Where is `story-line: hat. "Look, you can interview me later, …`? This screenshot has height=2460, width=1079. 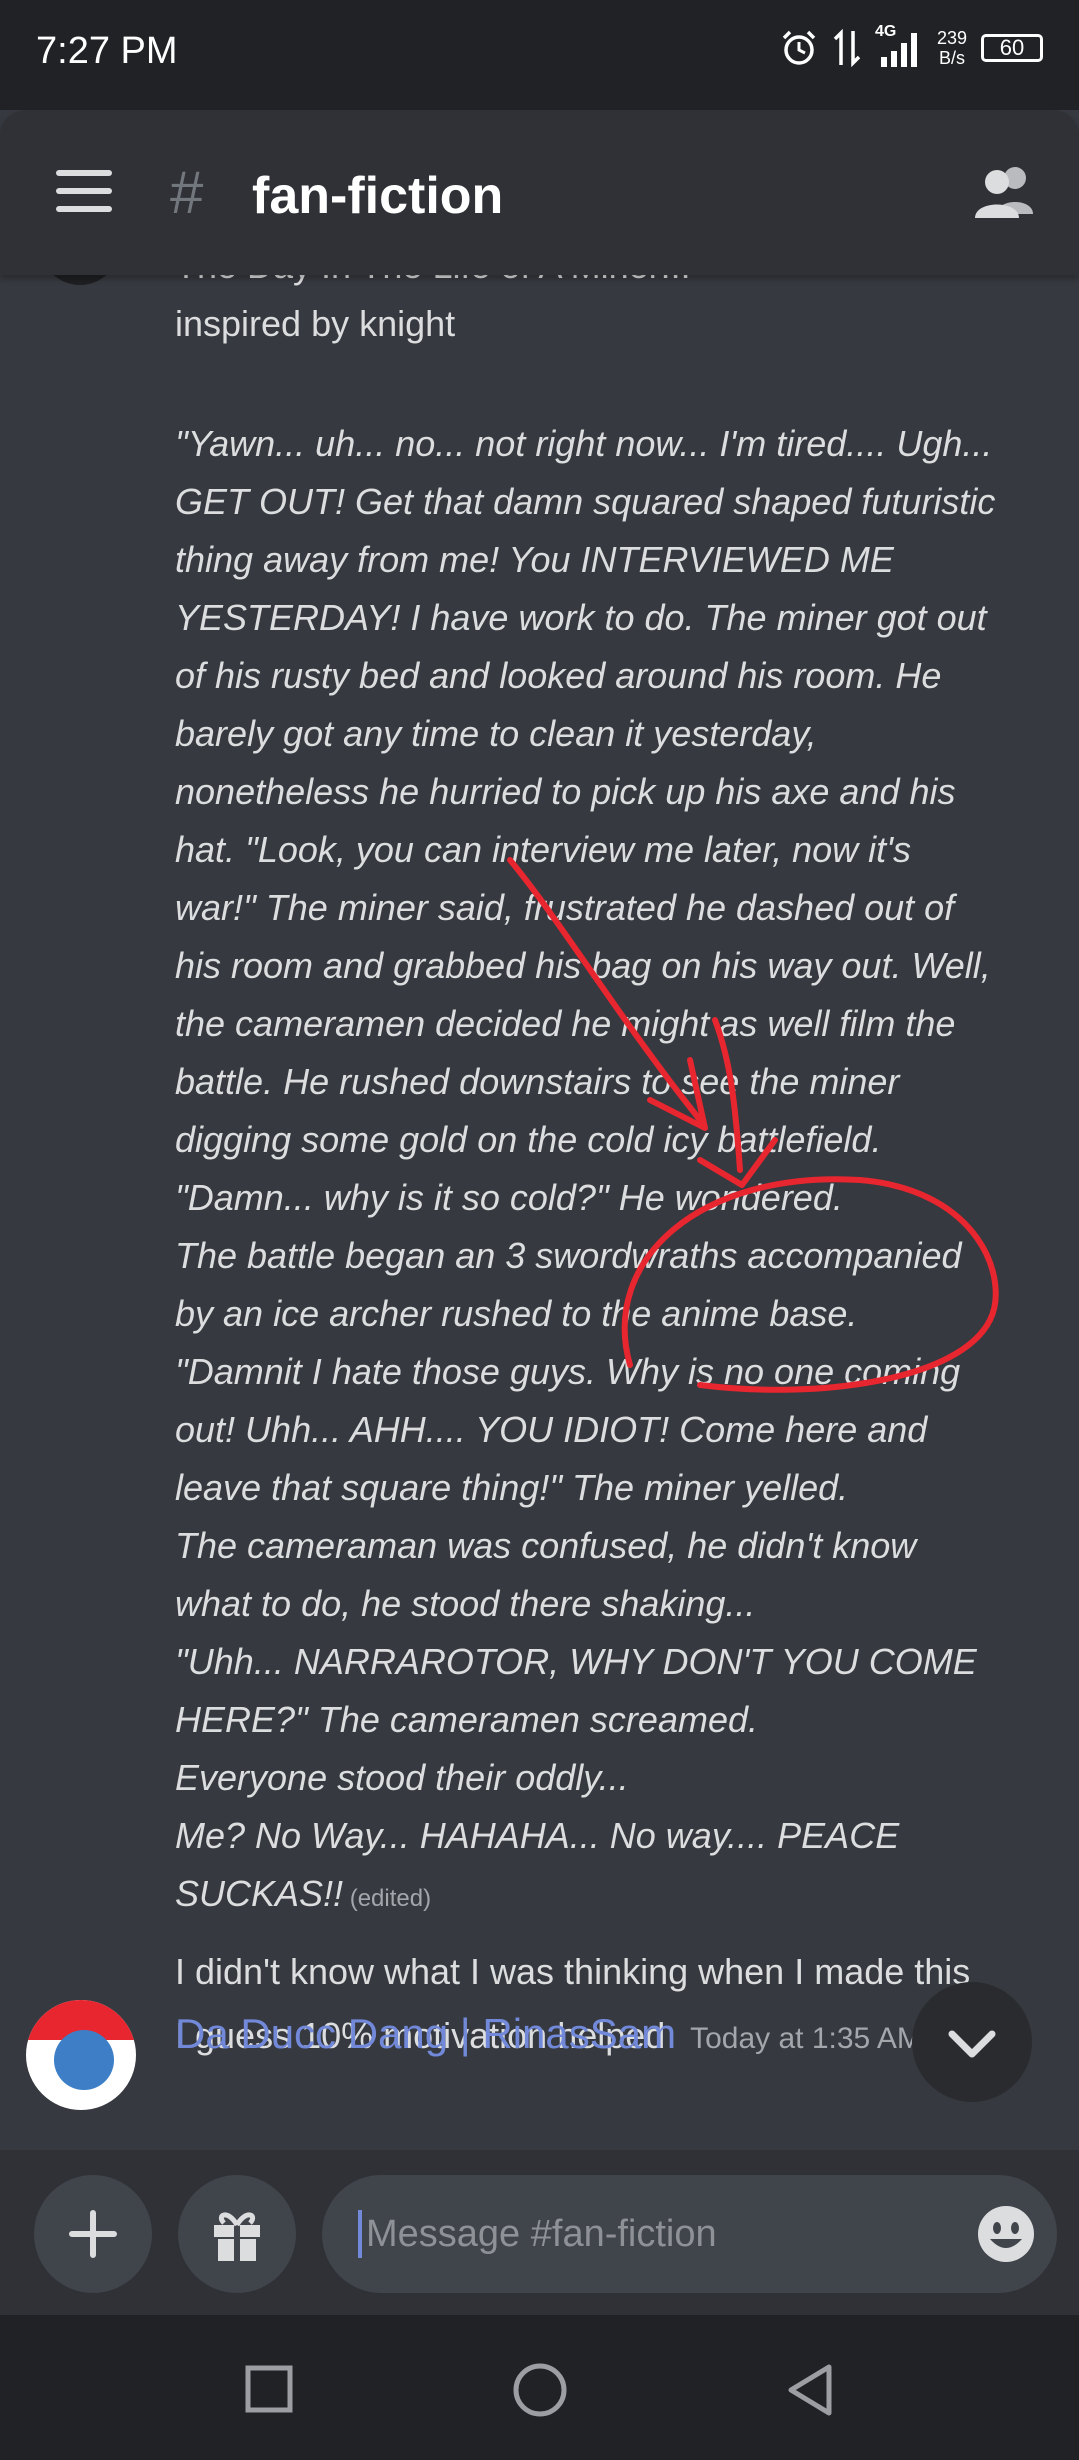 story-line: hat. "Look, you can interview me later, … is located at coordinates (543, 849).